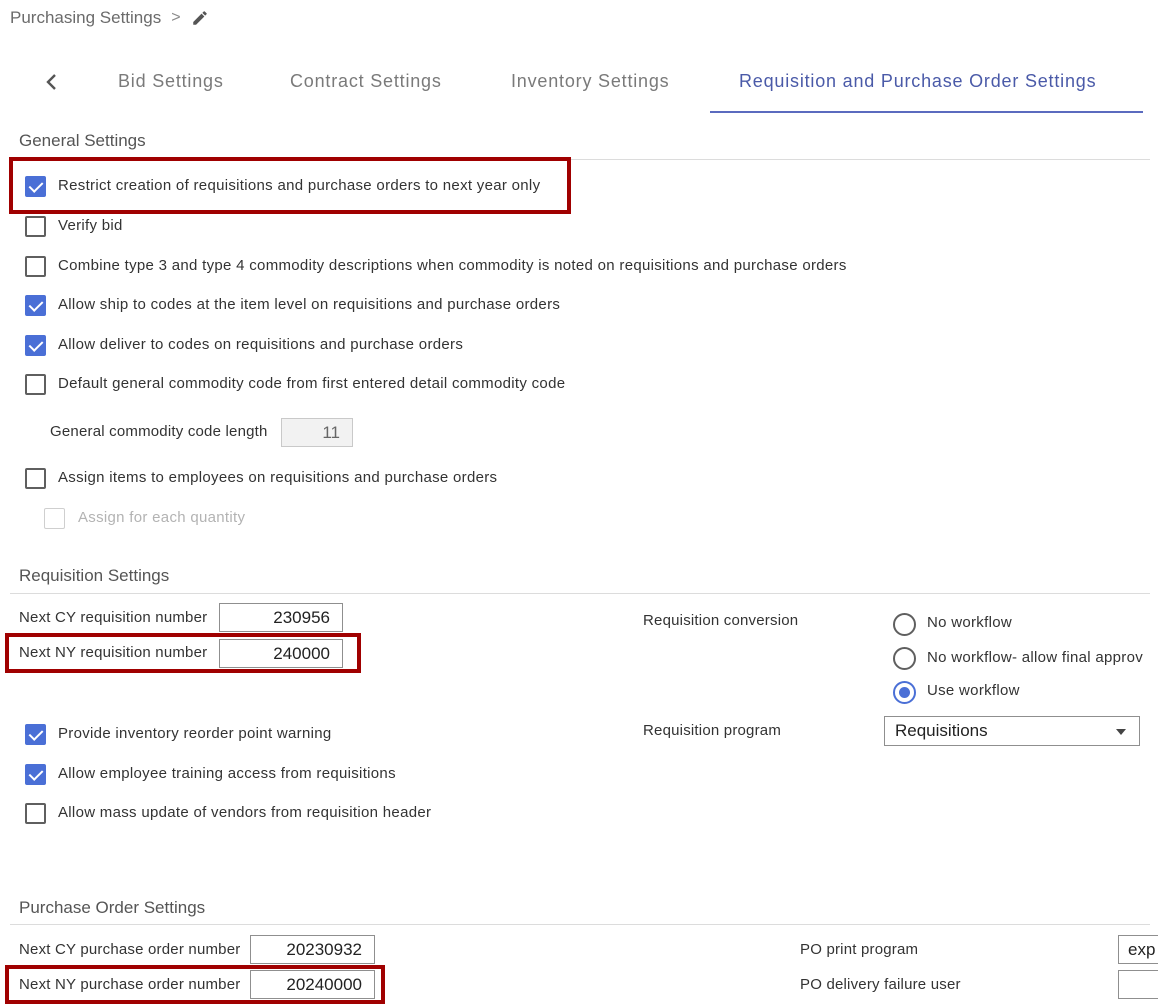 Image resolution: width=1158 pixels, height=1006 pixels. I want to click on inventory-reorder-label: Provide inventory reorder point warning, so click(195, 733).